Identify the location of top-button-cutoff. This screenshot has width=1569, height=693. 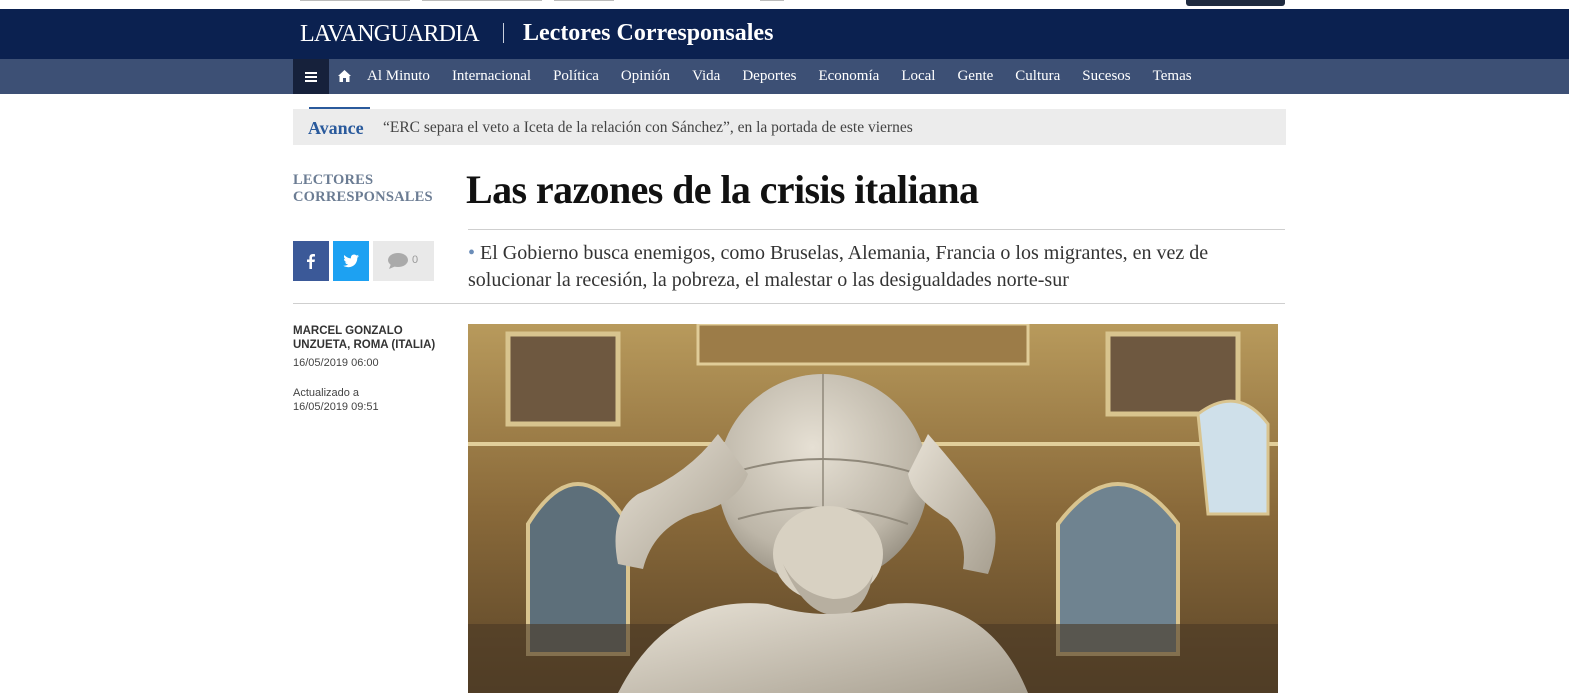
(1235, 3).